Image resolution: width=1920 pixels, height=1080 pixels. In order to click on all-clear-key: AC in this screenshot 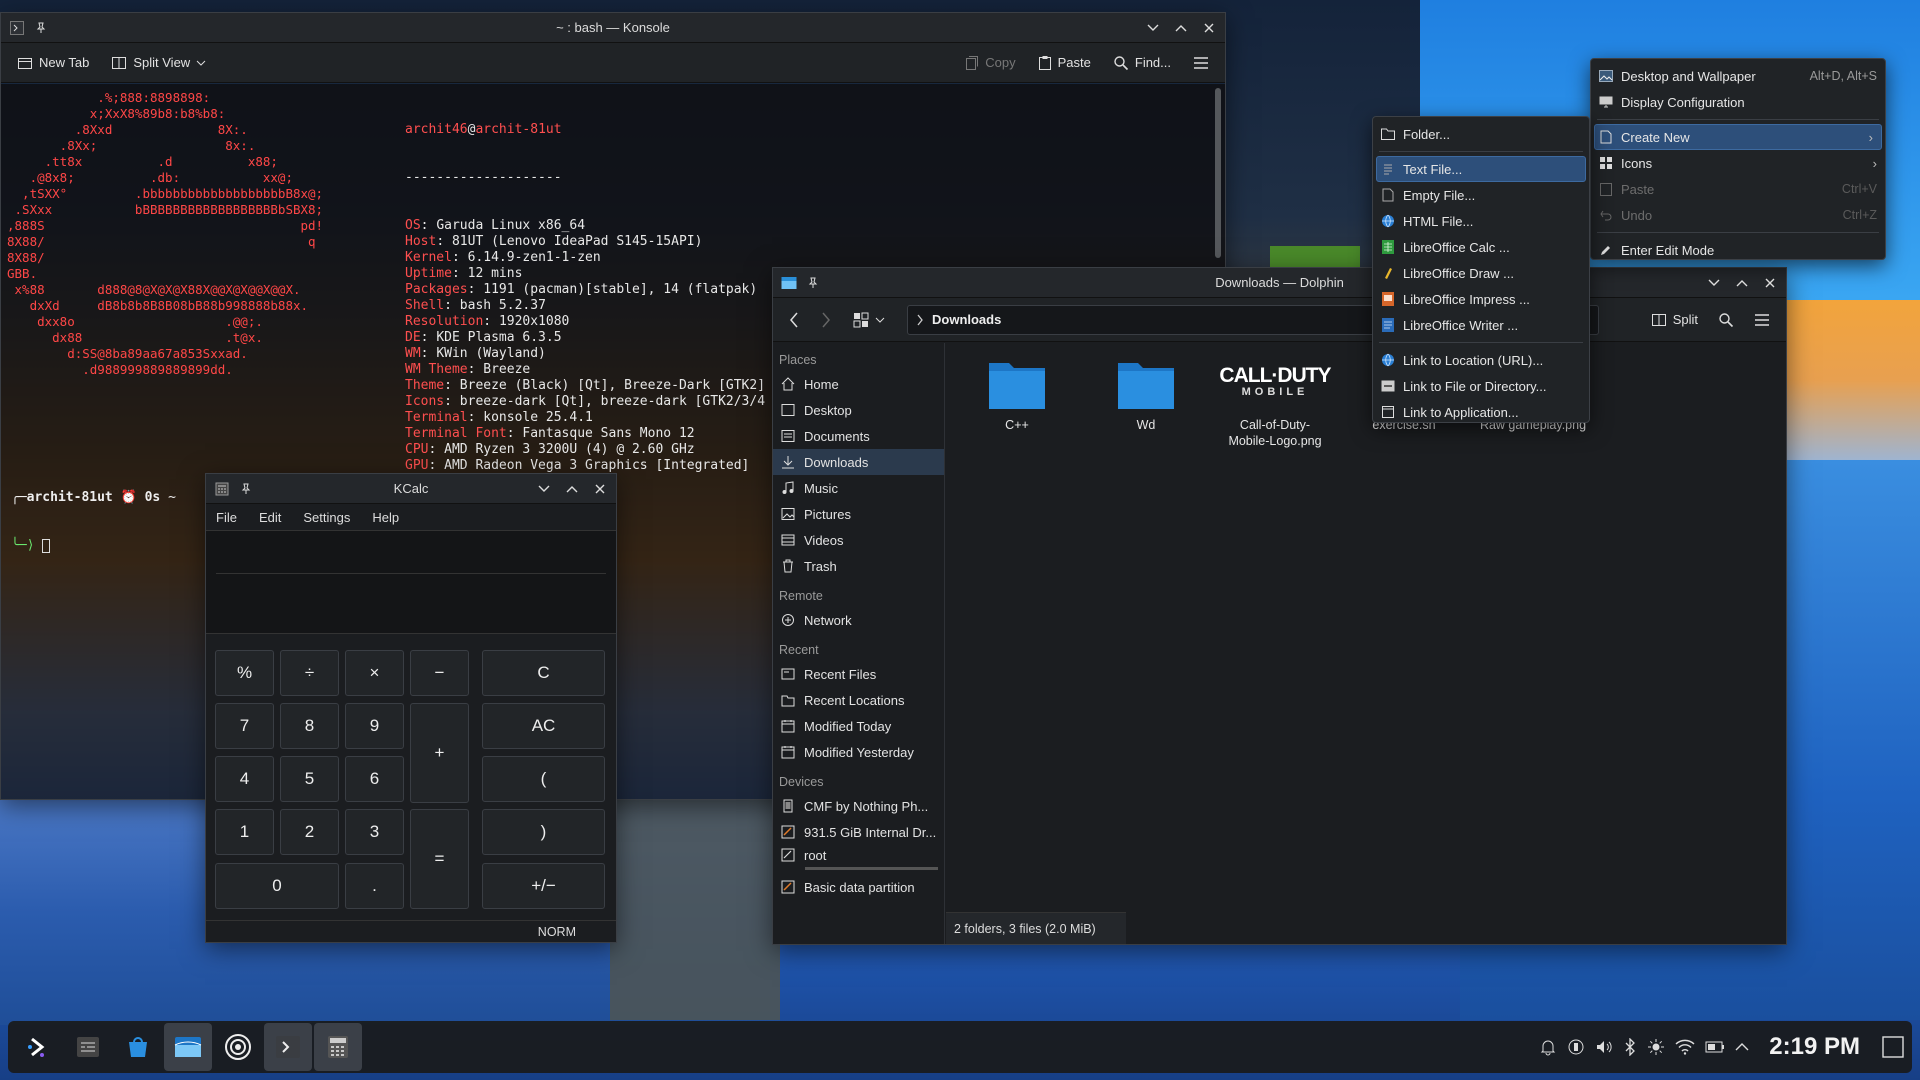, I will do `click(543, 726)`.